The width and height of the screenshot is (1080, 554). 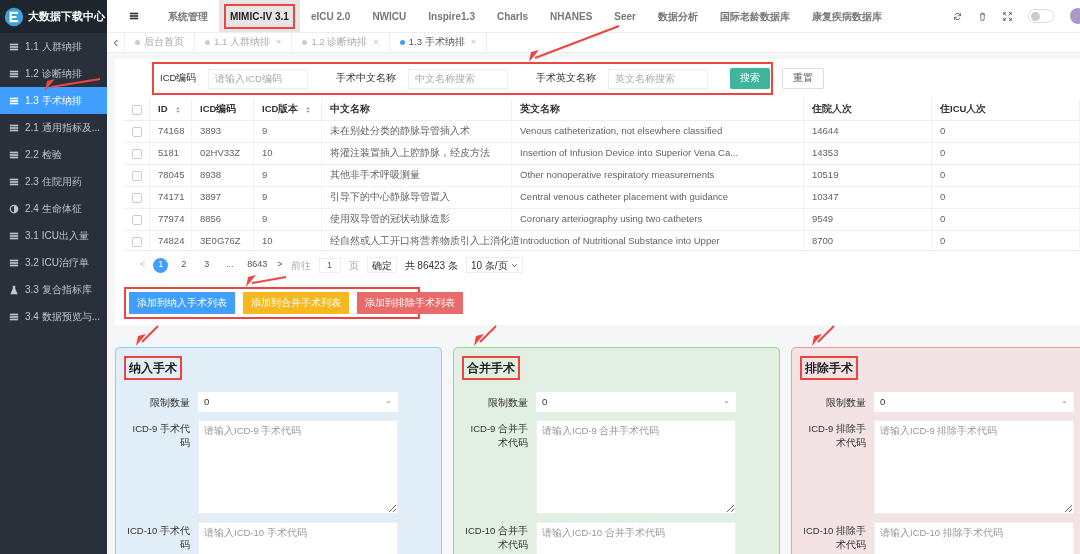 I want to click on table-cell: 10347, so click(x=825, y=197).